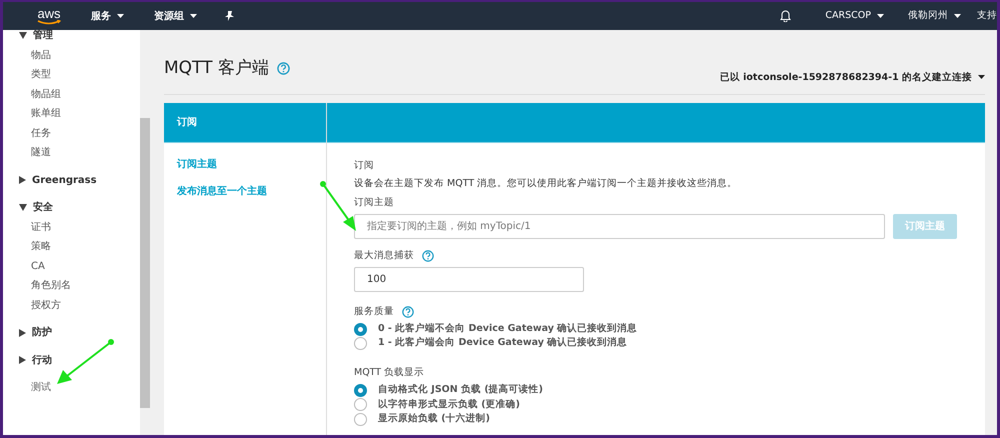 The width and height of the screenshot is (1000, 438). What do you see at coordinates (49, 16) in the screenshot?
I see `aws-logo: aws` at bounding box center [49, 16].